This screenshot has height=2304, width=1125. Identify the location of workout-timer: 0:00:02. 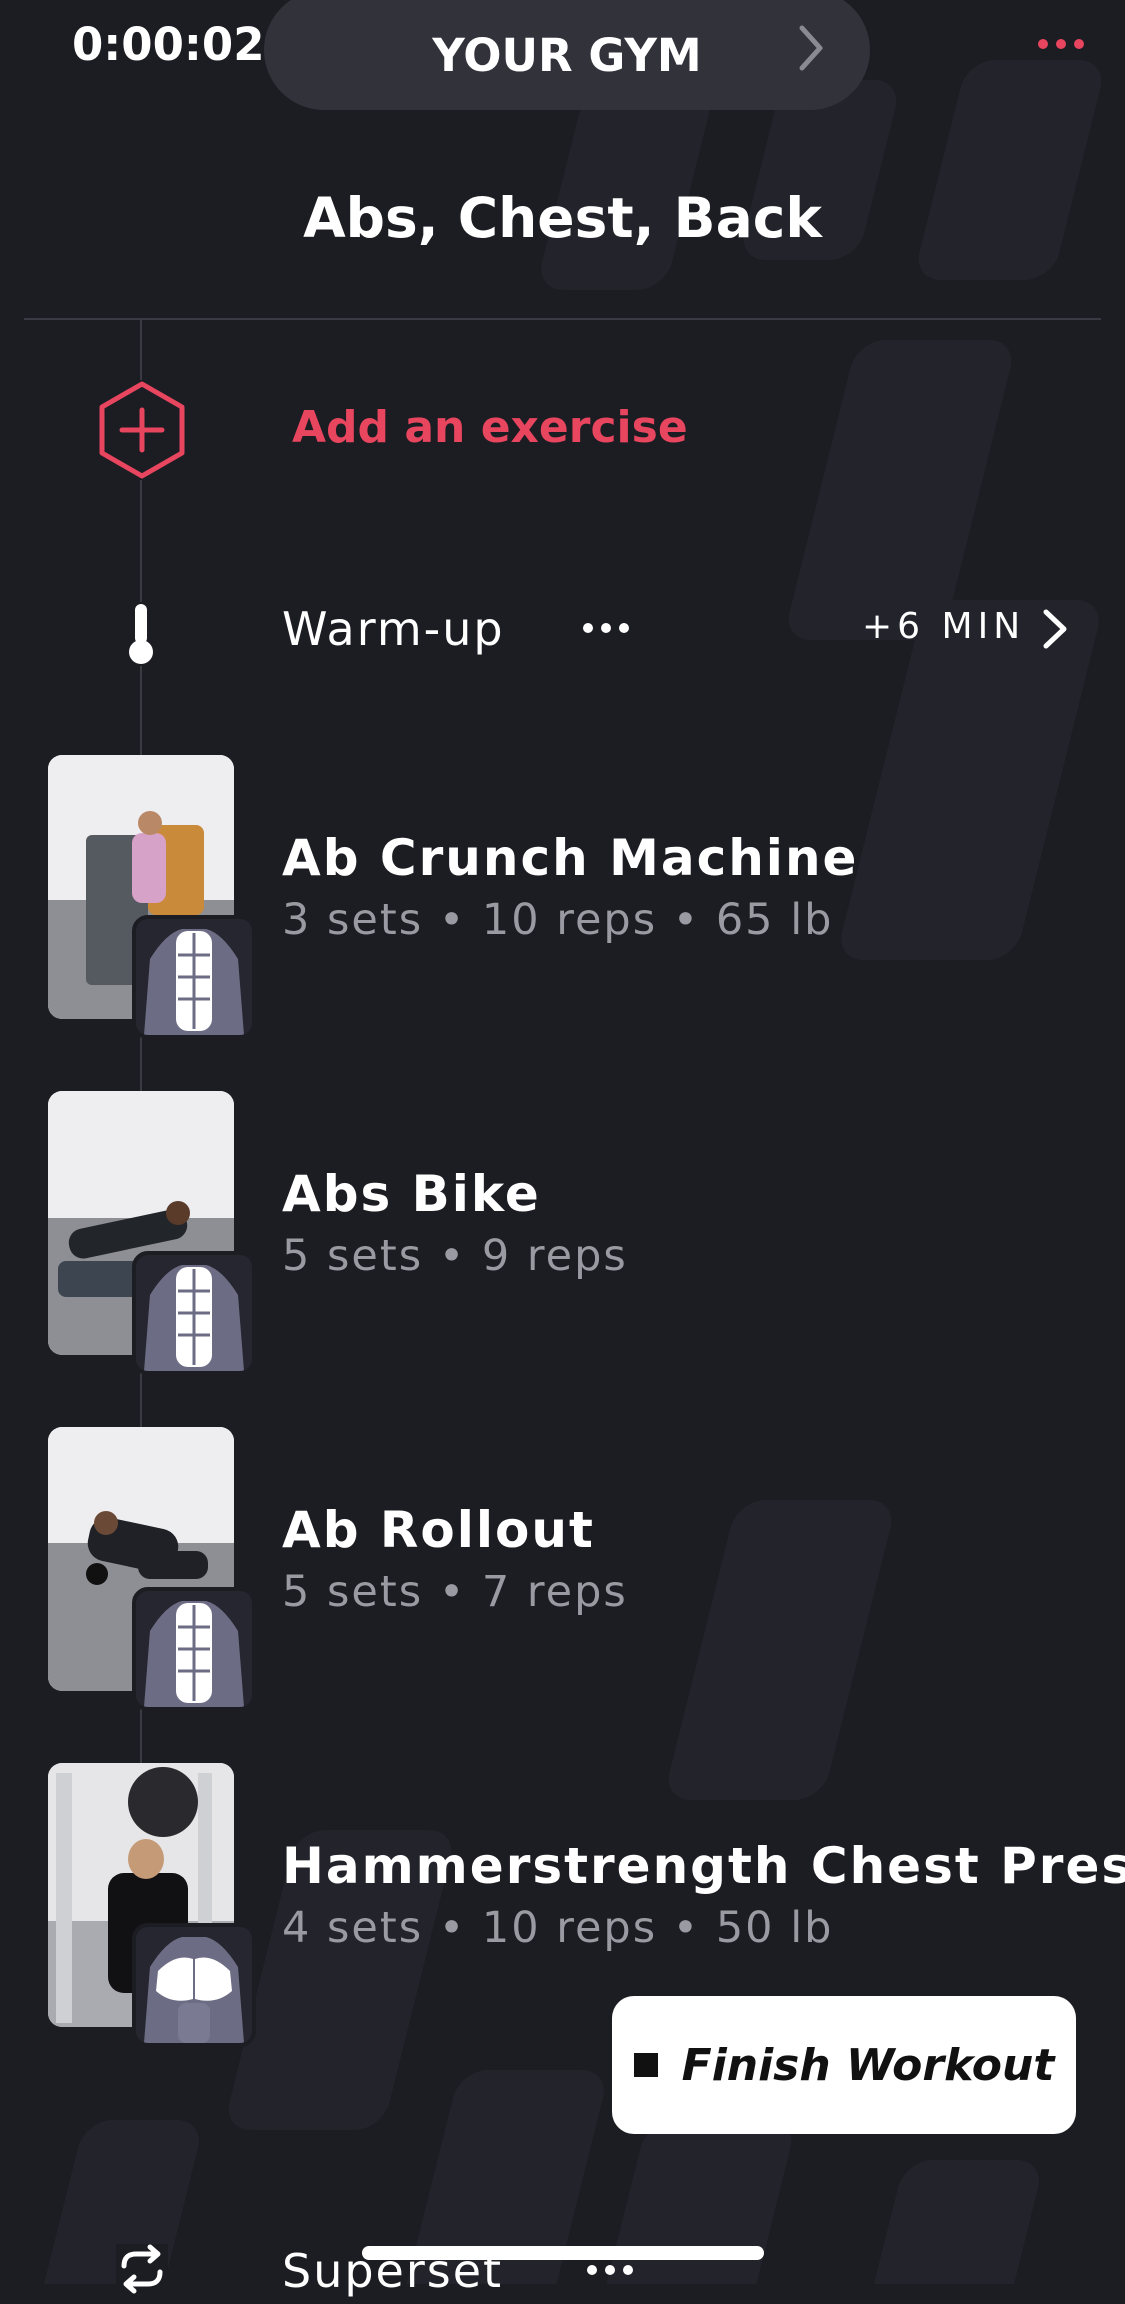
(168, 44).